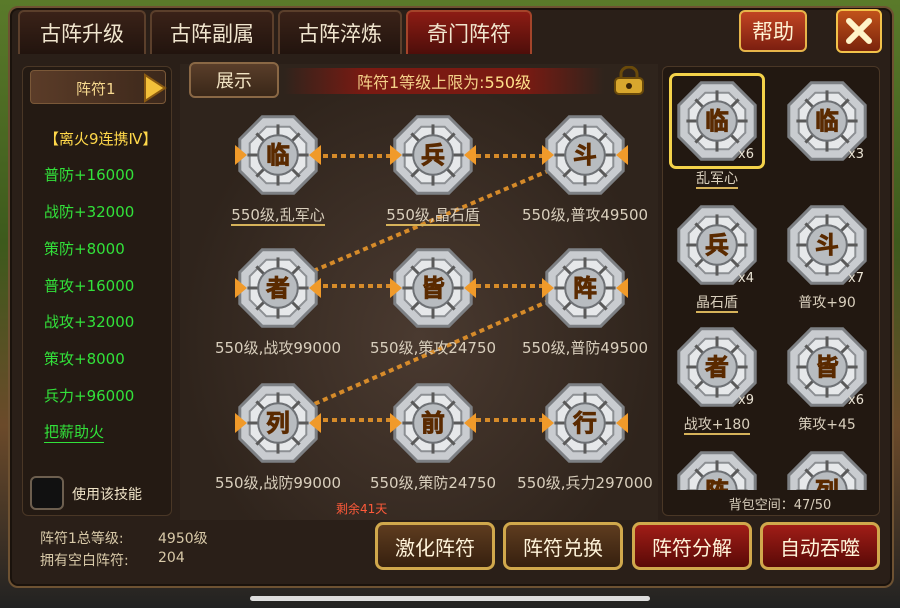 Image resolution: width=900 pixels, height=608 pixels. I want to click on help-button: 帮助, so click(773, 31).